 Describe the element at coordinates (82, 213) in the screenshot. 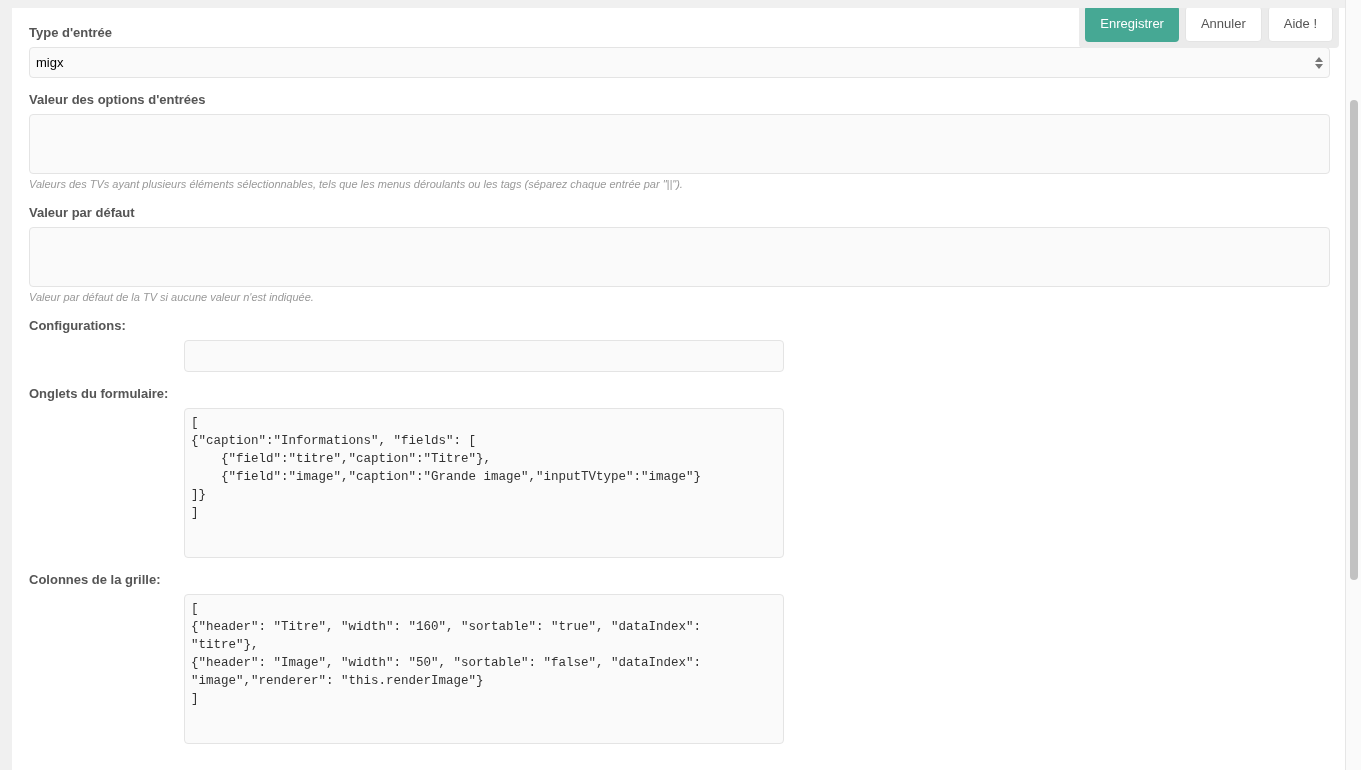

I see `field-label: Valeur par défaut` at that location.